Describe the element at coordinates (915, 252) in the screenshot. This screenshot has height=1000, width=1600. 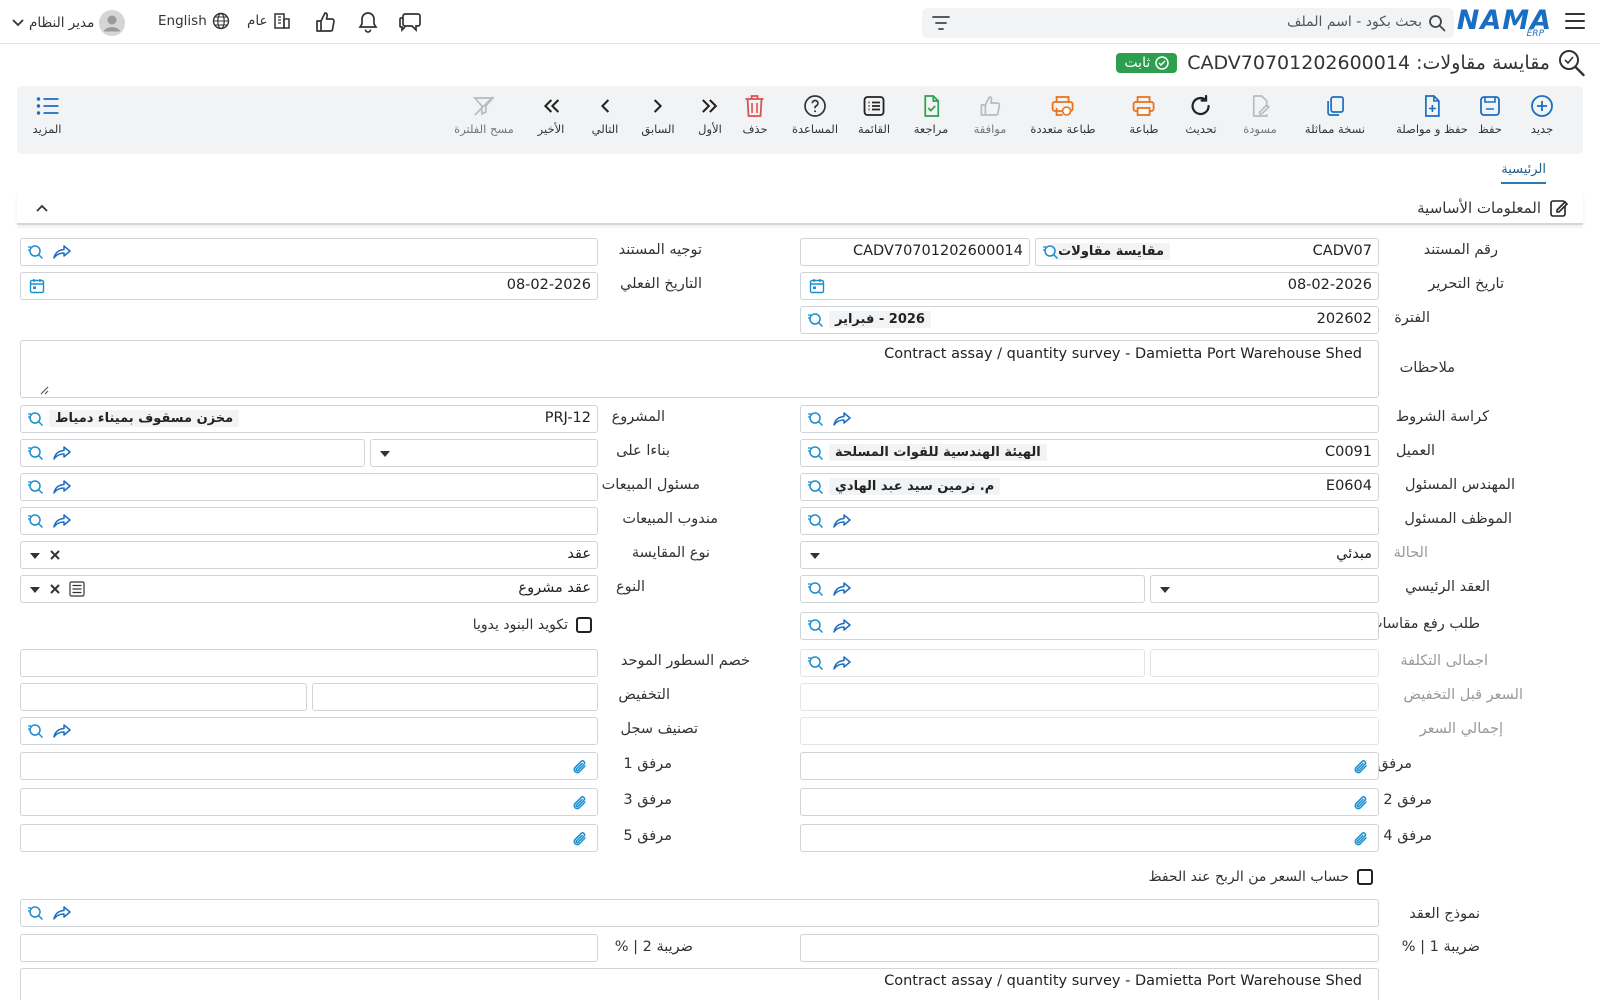
I see `doc-number-field: CADV70701202600014` at that location.